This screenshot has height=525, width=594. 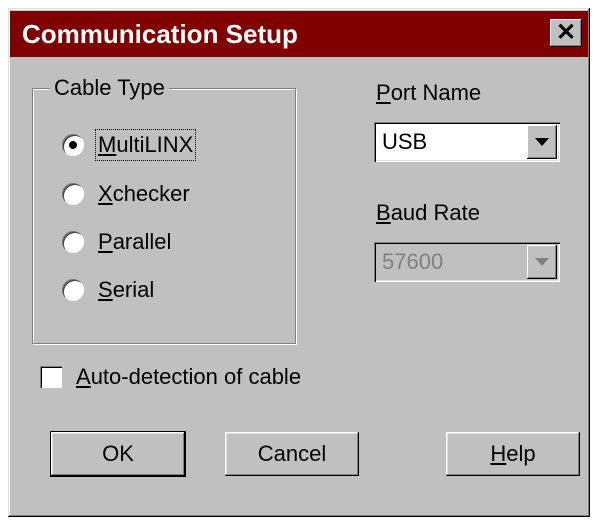 I want to click on radio-parallel: Parallel, so click(x=116, y=242).